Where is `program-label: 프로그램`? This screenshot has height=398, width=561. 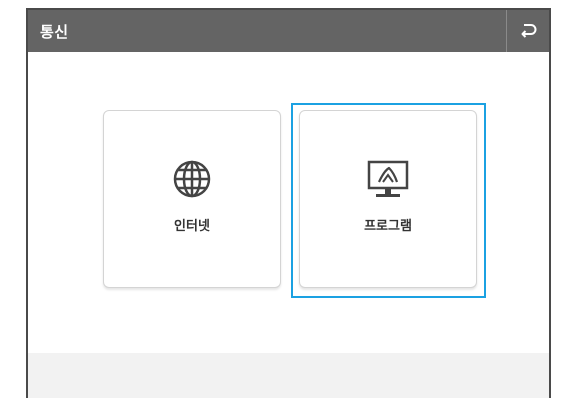 program-label: 프로그램 is located at coordinates (388, 226).